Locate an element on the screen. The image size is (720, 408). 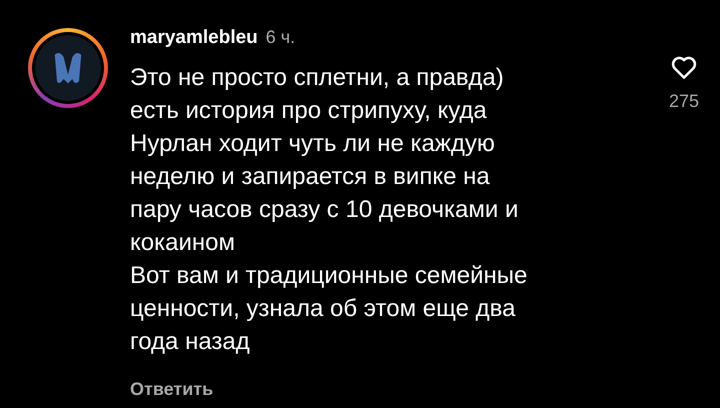
comment-line: года назад is located at coordinates (190, 341).